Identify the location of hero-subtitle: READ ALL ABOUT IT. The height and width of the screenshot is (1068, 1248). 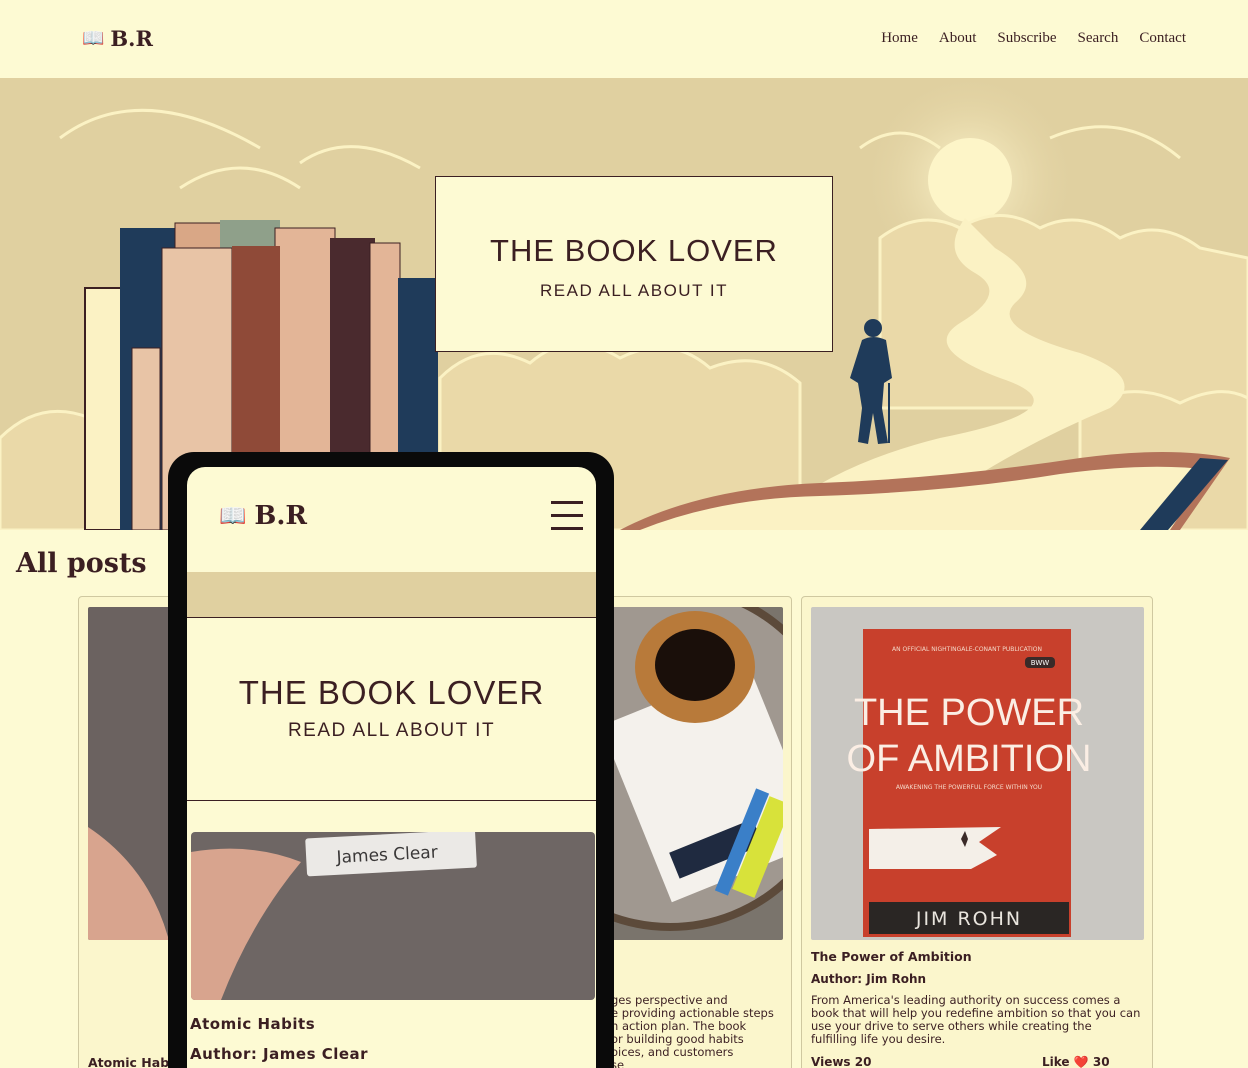
(633, 290).